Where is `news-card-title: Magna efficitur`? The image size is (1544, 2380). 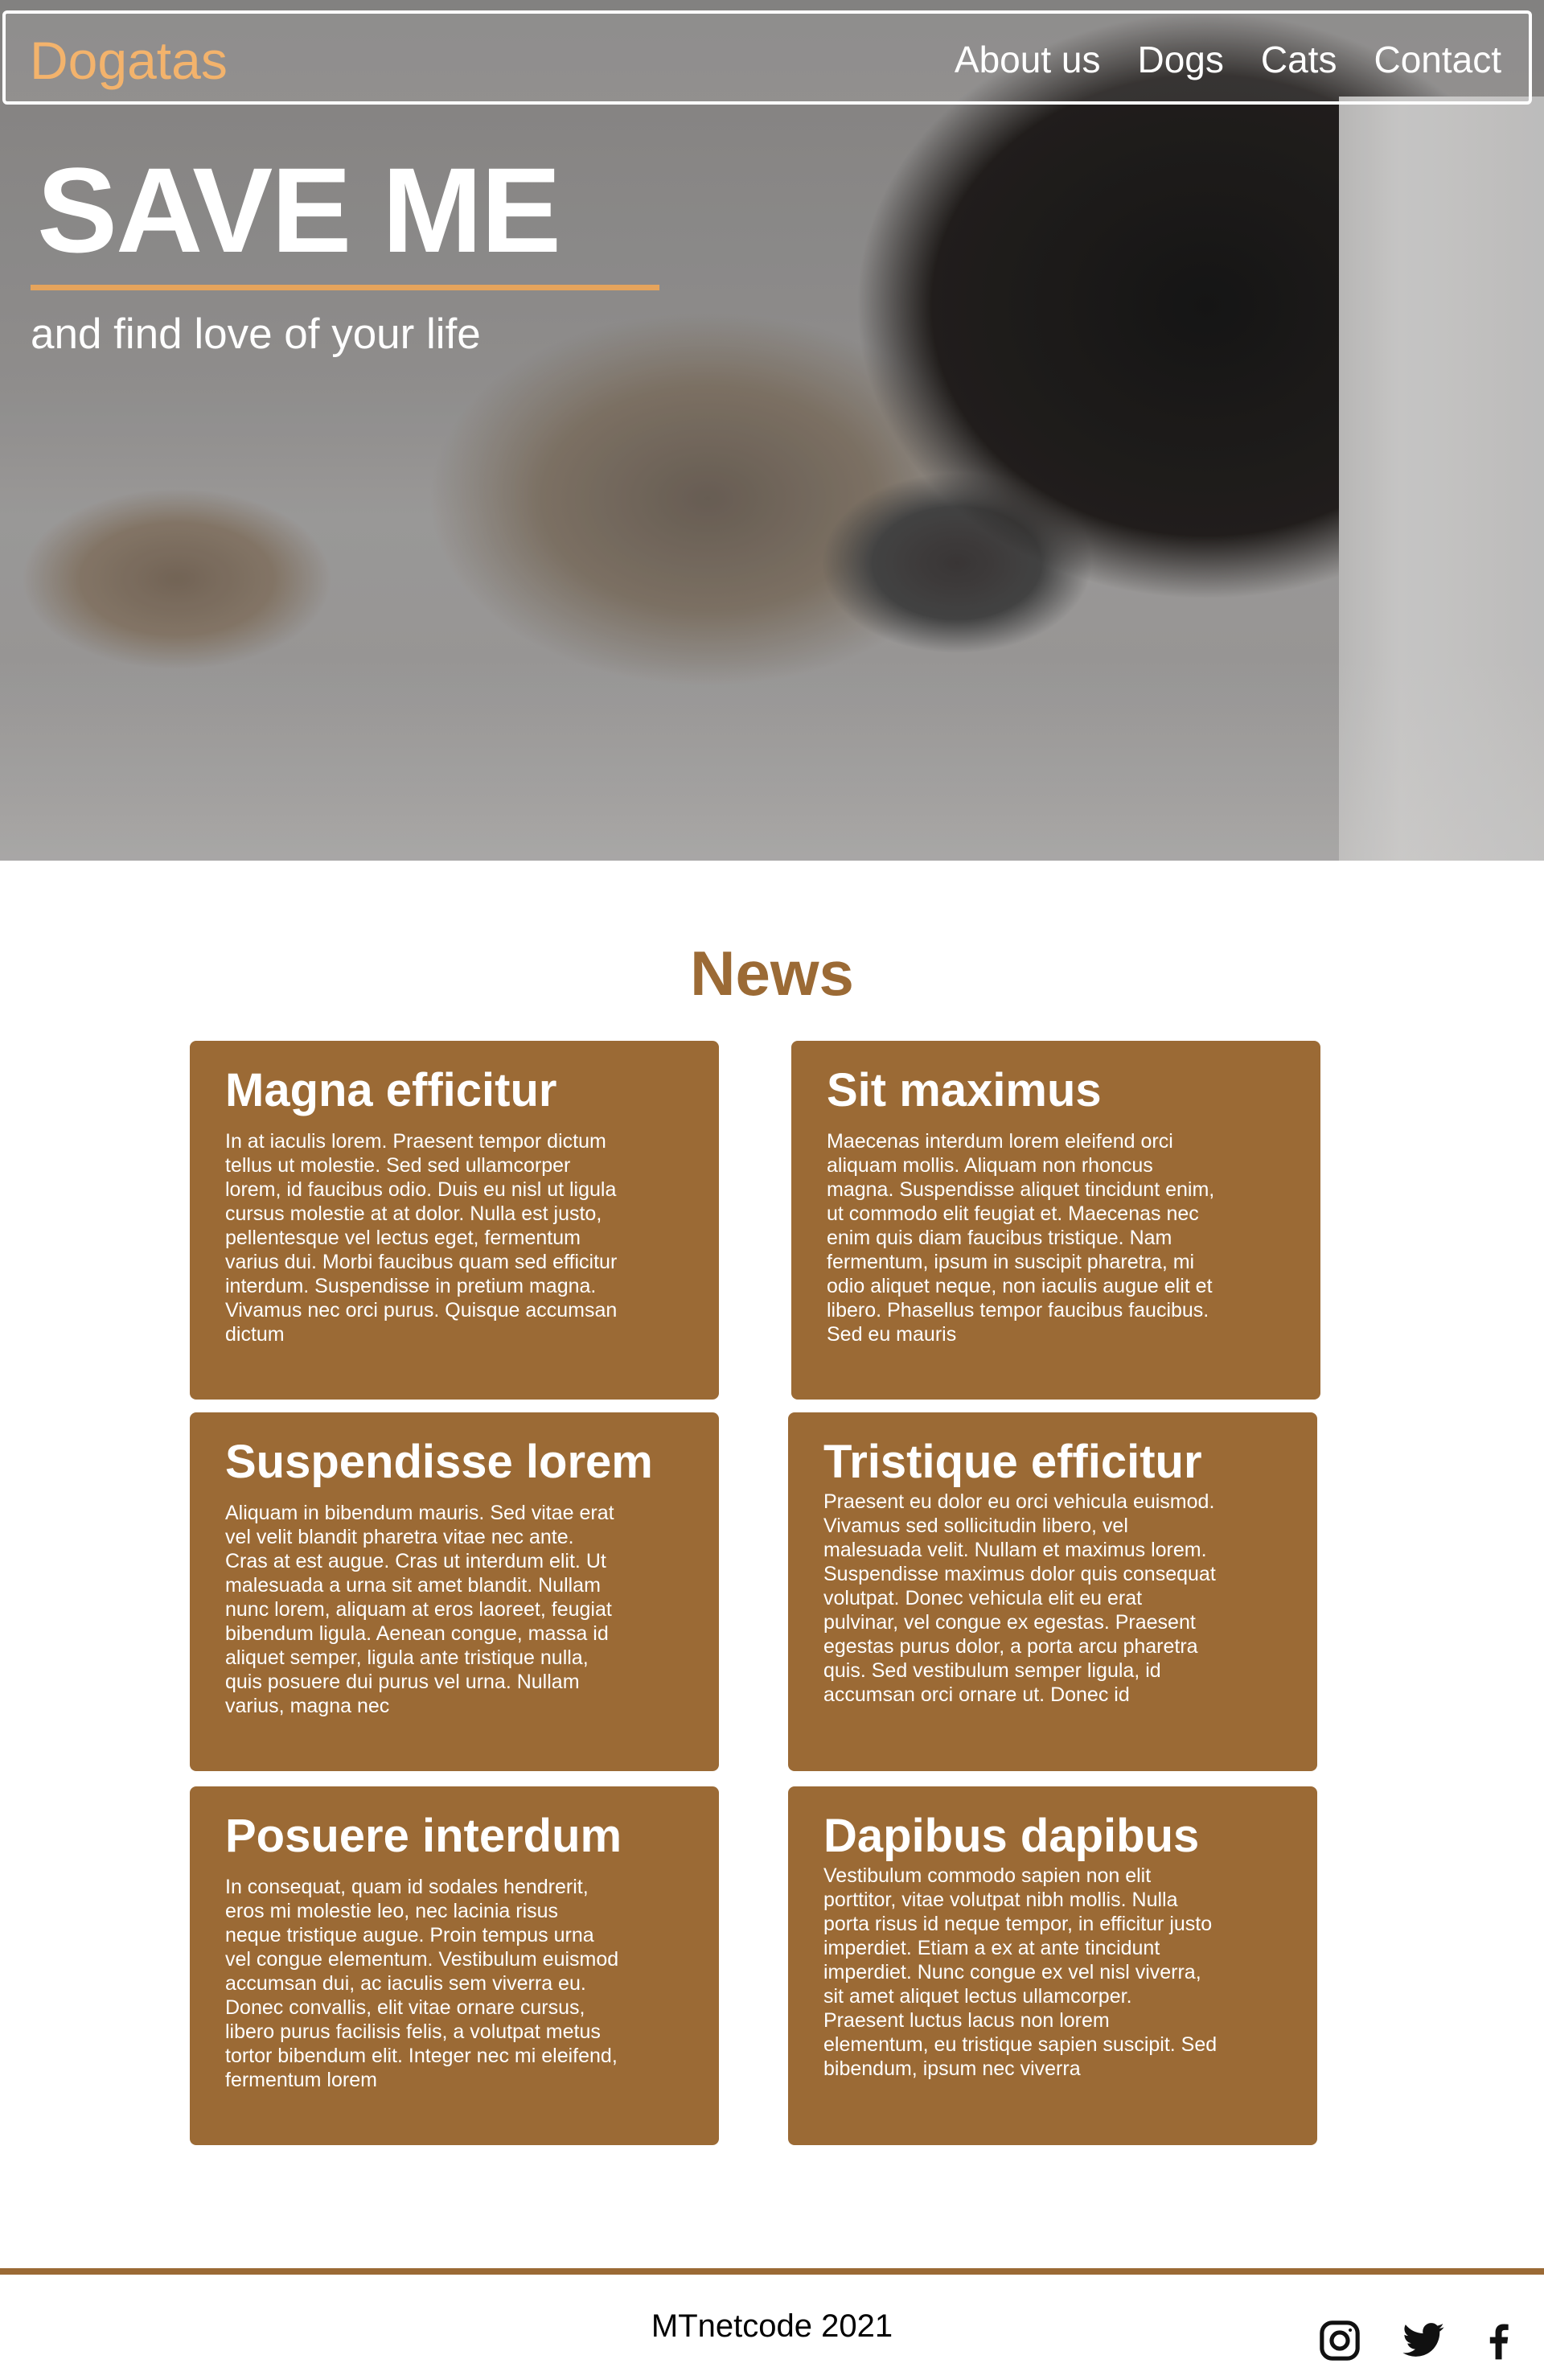
news-card-title: Magna efficitur is located at coordinates (391, 1090).